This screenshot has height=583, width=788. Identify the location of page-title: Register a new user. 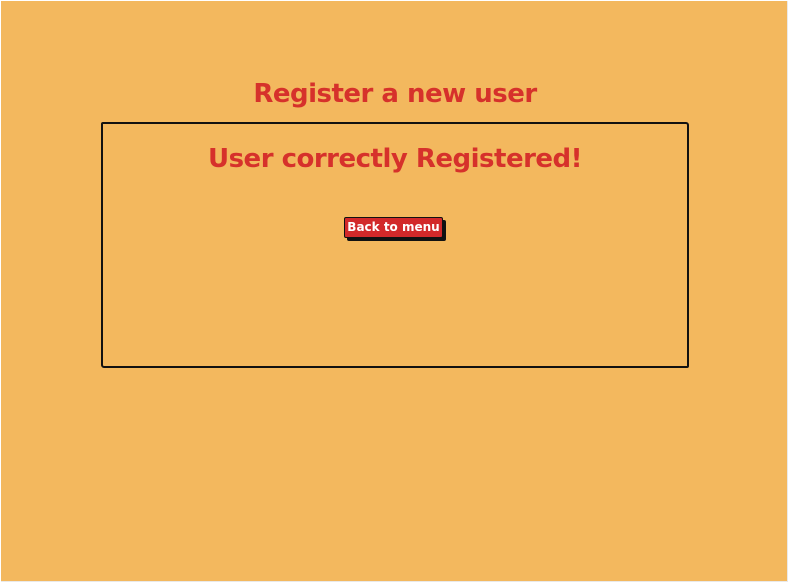
(395, 94).